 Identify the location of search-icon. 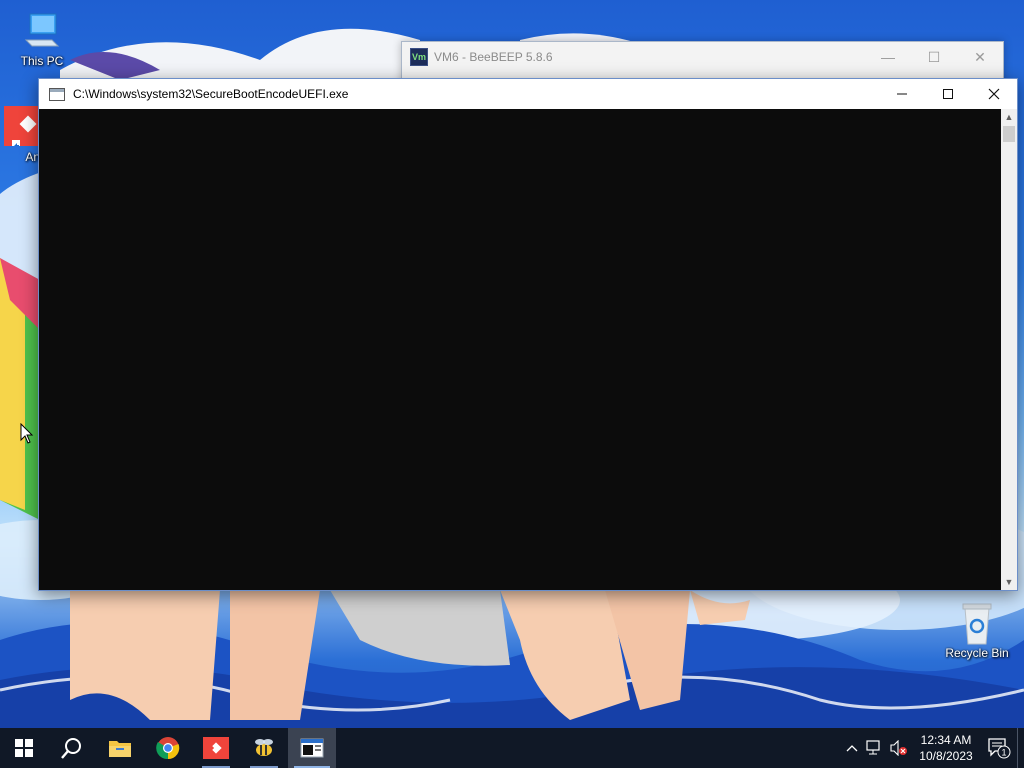
(71, 748).